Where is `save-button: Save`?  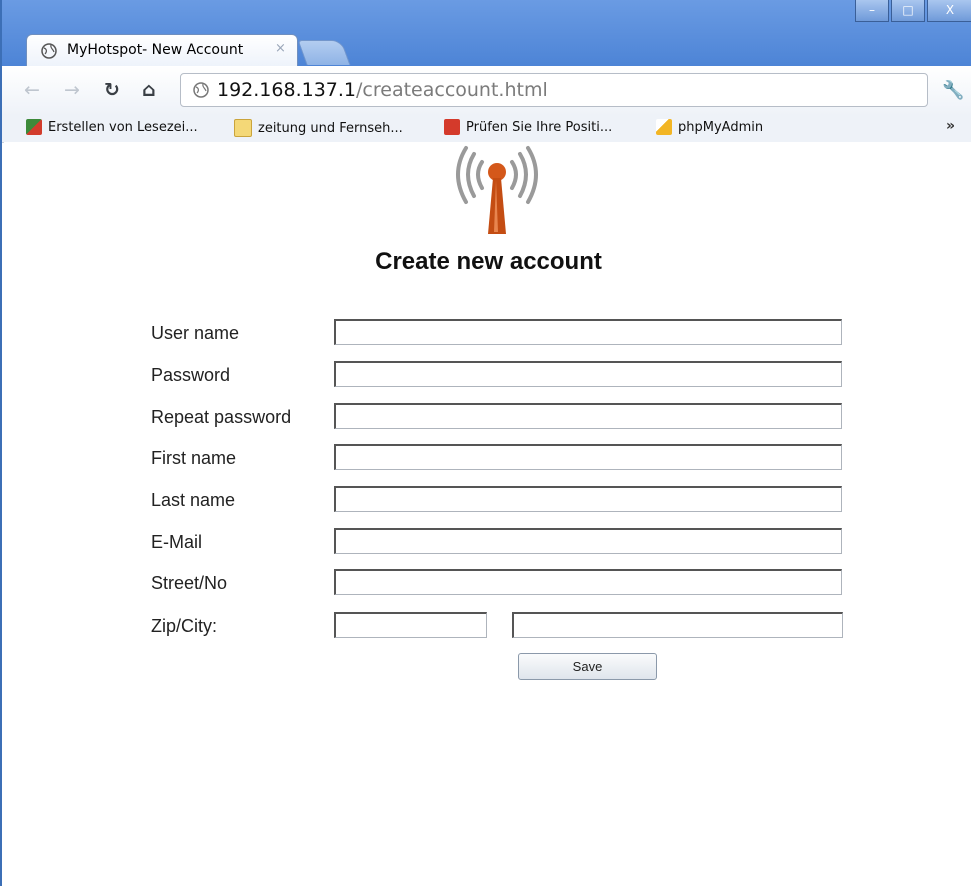
save-button: Save is located at coordinates (587, 666).